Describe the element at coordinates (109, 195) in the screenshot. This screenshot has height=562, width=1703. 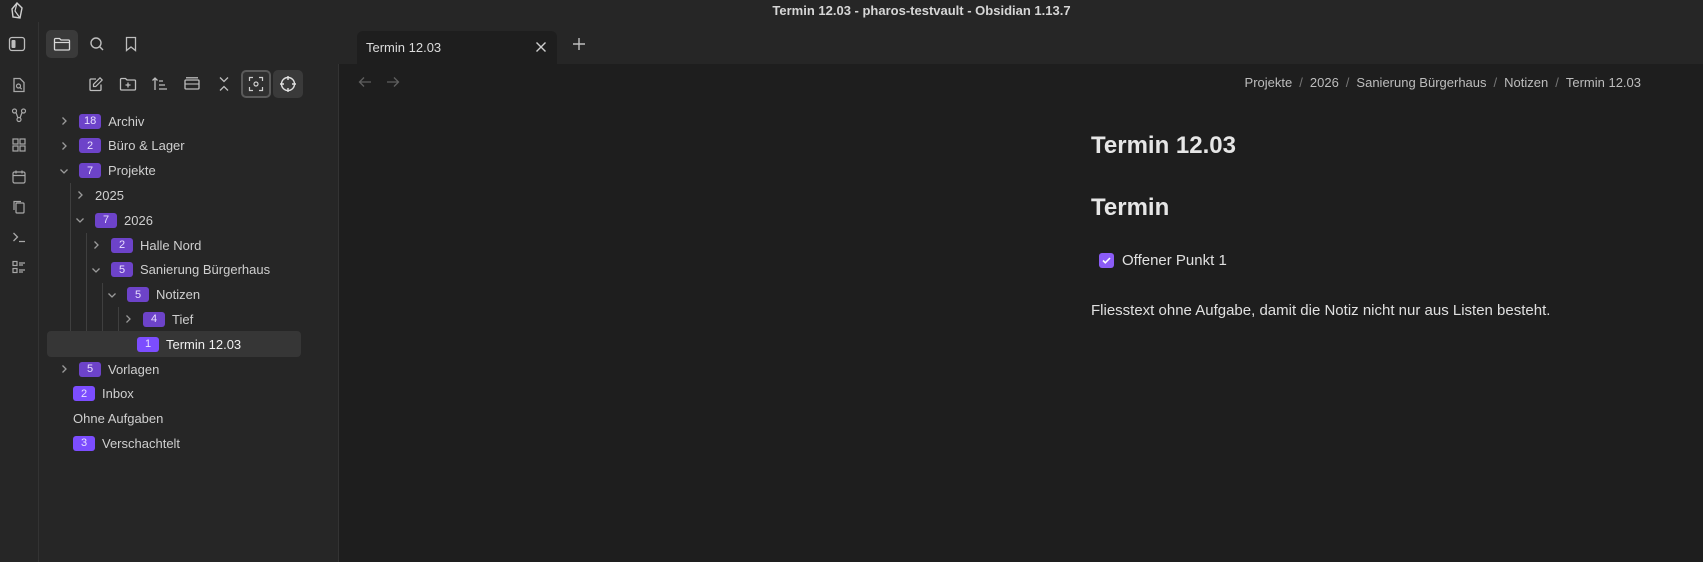
I see `tree-item-label: 2025` at that location.